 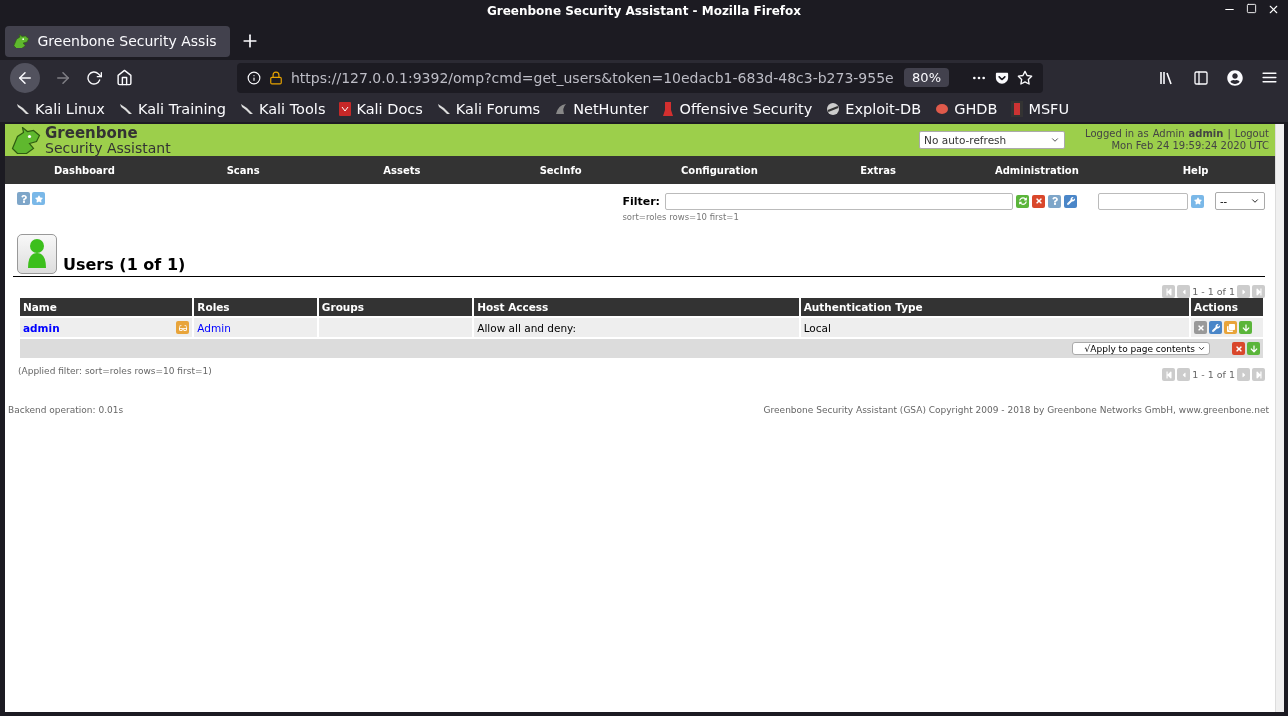 What do you see at coordinates (124, 264) in the screenshot?
I see `page-title: Users (1 of 1)` at bounding box center [124, 264].